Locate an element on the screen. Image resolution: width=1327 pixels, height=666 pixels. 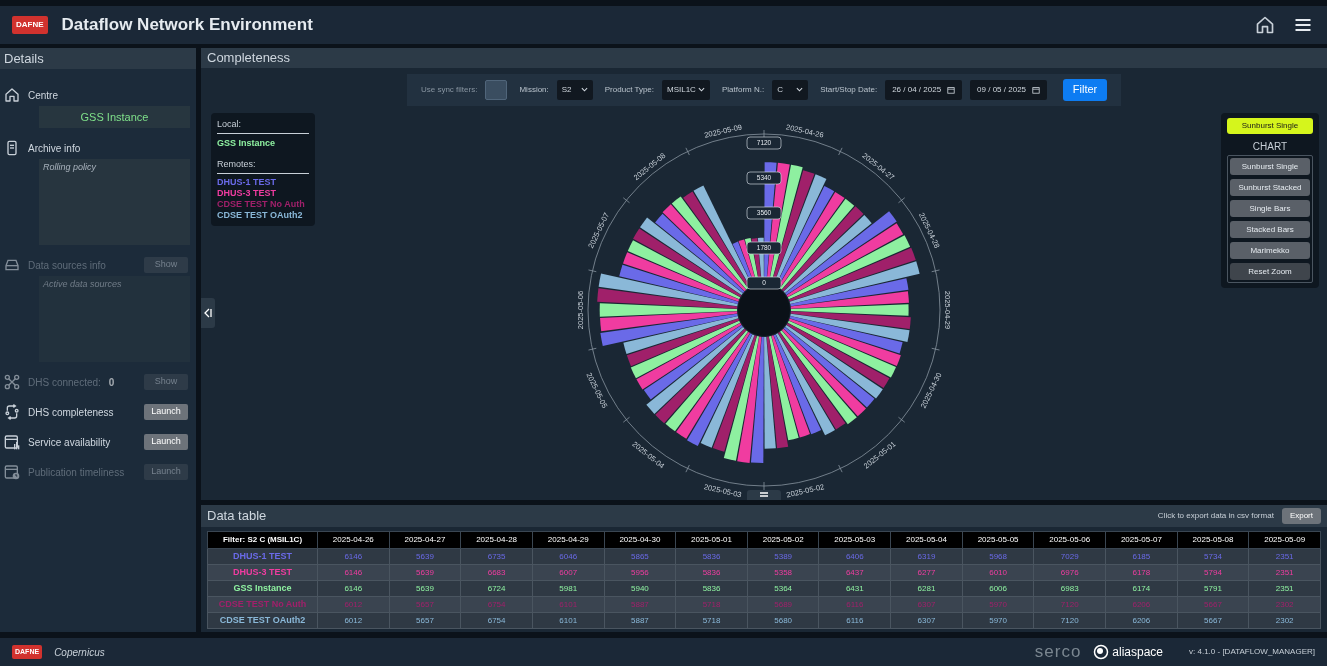
filter-label: Start/Stop Date: is located at coordinates (849, 89).